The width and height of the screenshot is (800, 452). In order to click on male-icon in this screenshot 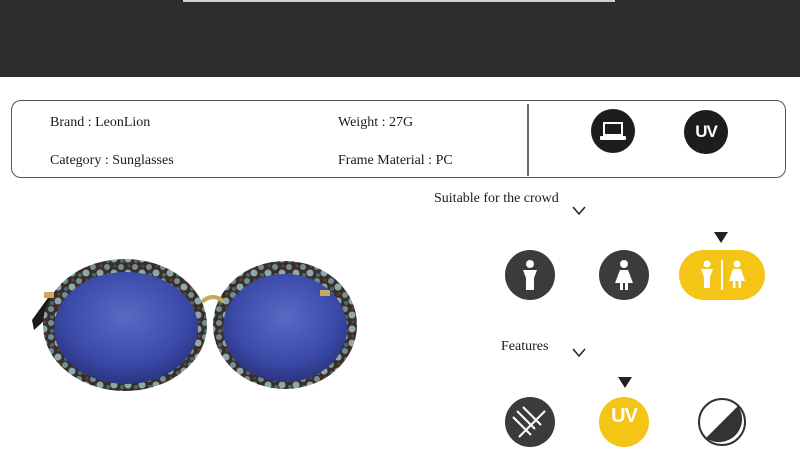, I will do `click(530, 275)`.